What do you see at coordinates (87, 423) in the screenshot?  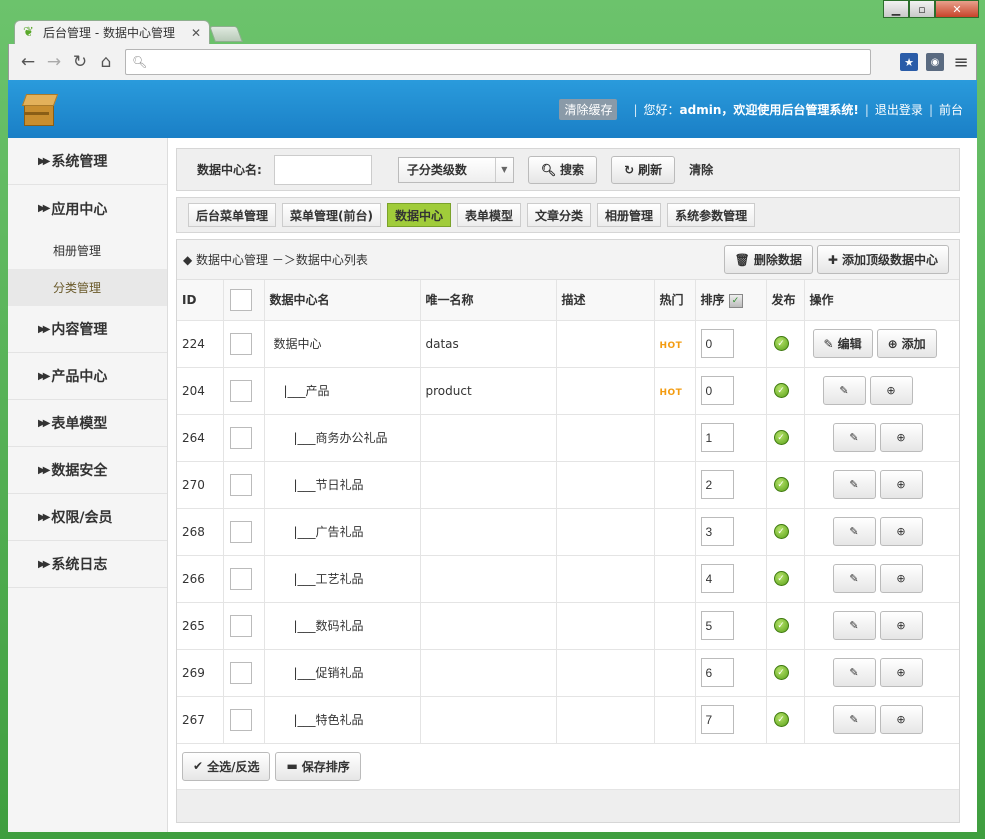 I see `sidebar-item-forms: ▶▶ 表单模型` at bounding box center [87, 423].